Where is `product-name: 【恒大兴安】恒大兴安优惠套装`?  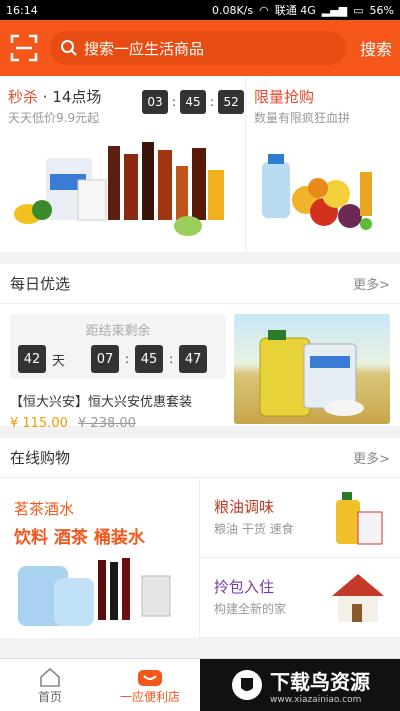 product-name: 【恒大兴安】恒大兴安优惠套装 is located at coordinates (101, 402).